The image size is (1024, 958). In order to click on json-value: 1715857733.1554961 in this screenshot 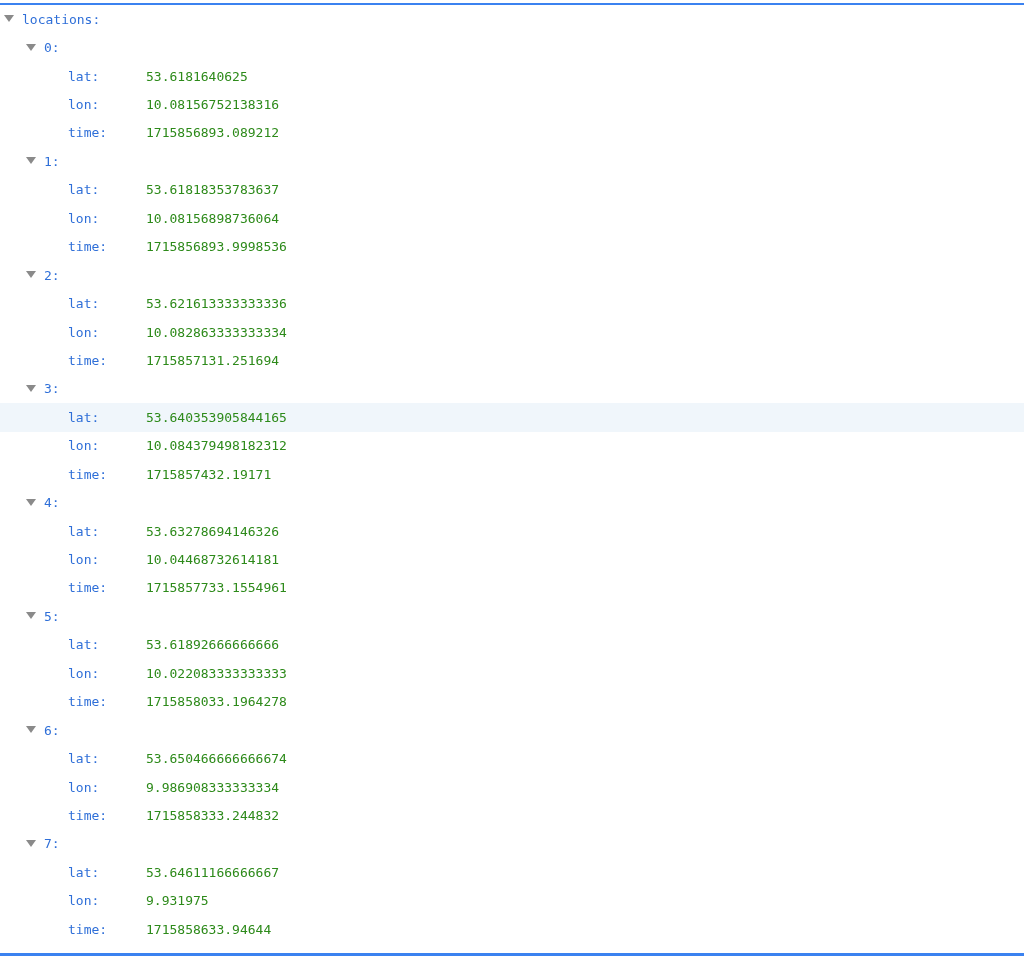, I will do `click(216, 588)`.